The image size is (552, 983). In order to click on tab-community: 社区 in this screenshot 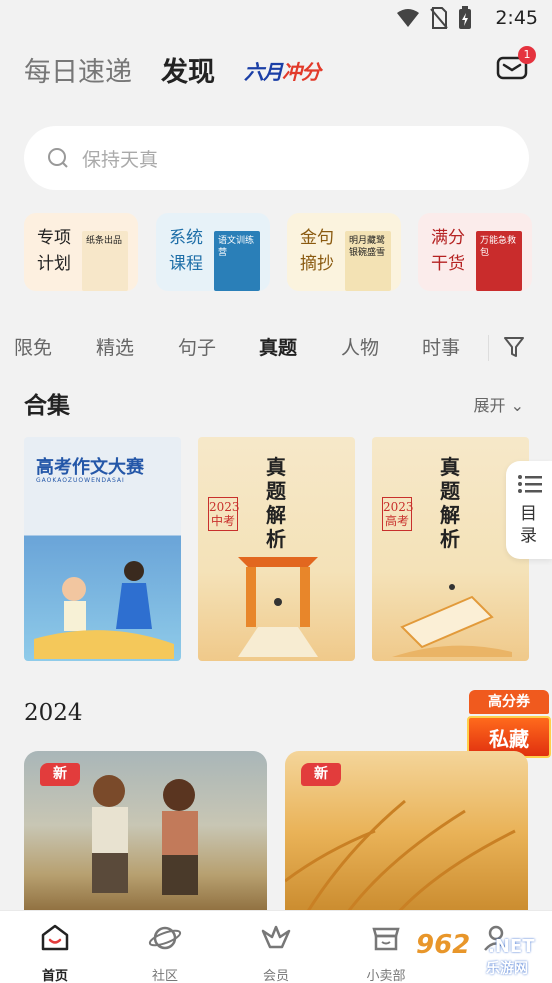, I will do `click(165, 947)`.